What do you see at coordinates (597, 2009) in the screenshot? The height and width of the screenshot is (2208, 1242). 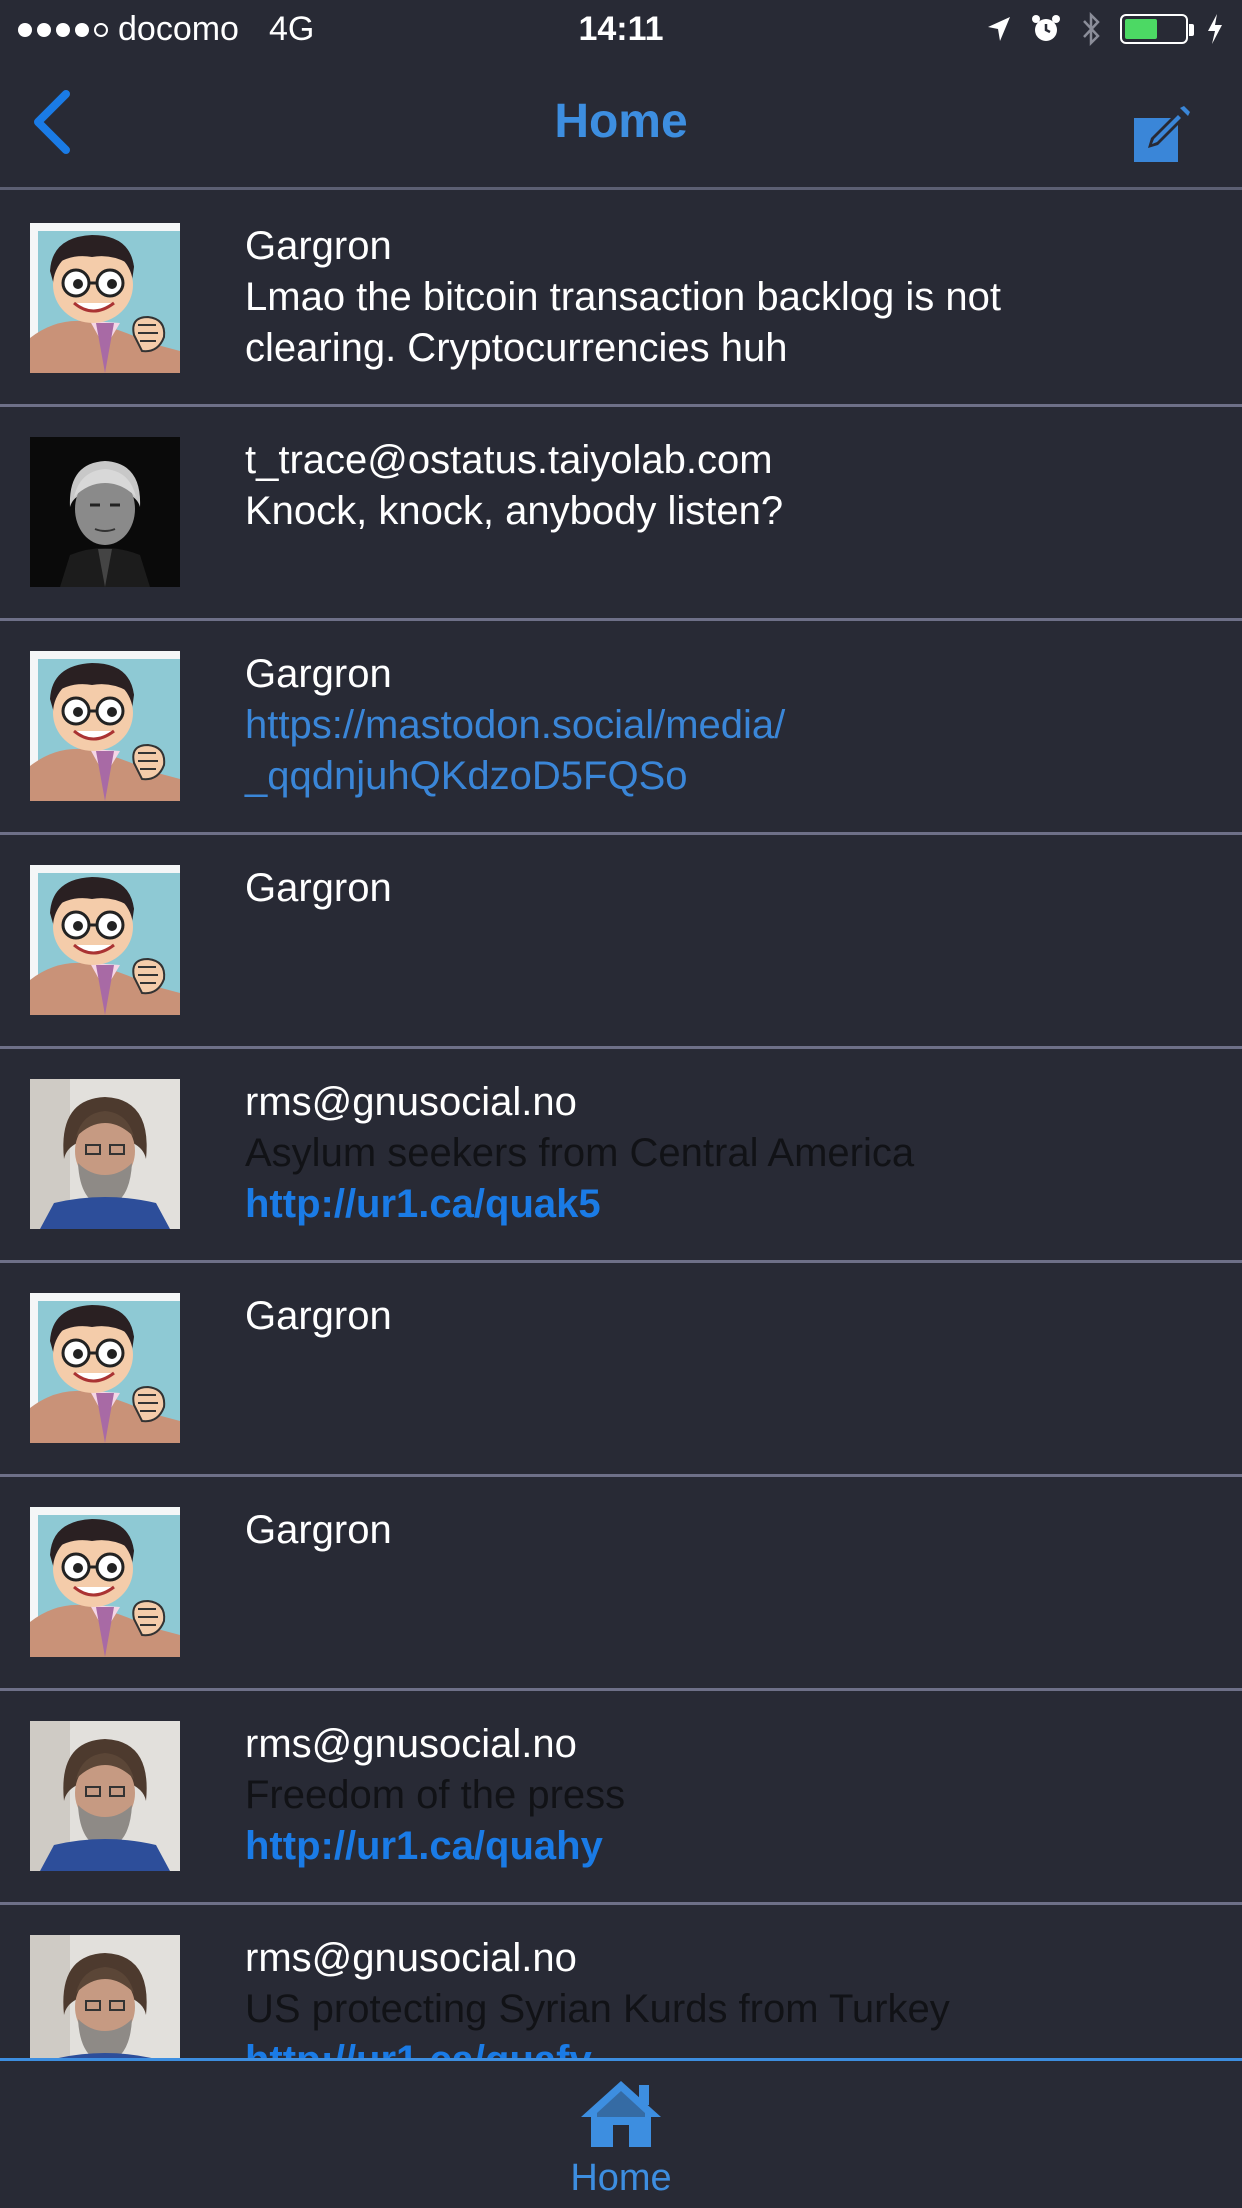 I see `status-text: US protecting Syrian Kurds from Turkey` at bounding box center [597, 2009].